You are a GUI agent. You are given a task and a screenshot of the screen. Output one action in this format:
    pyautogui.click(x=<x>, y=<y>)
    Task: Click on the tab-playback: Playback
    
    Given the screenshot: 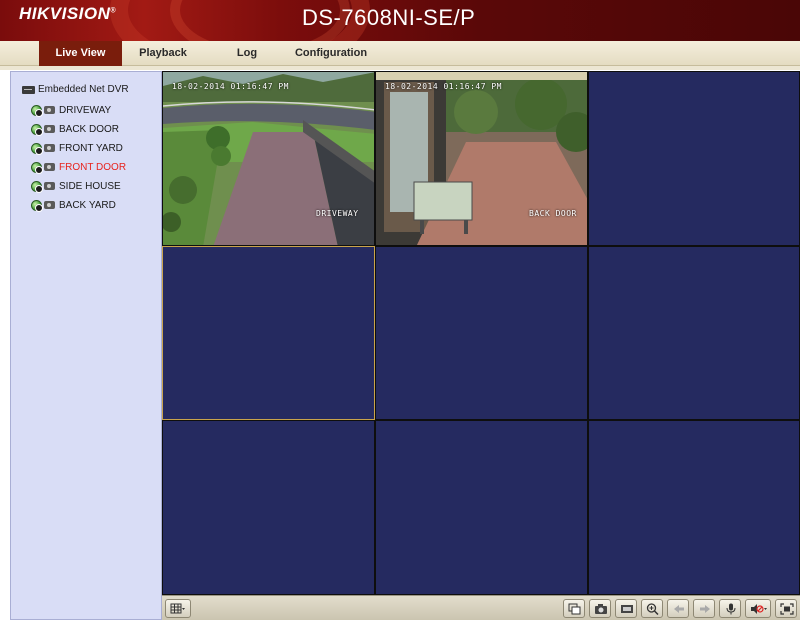 What is the action you would take?
    pyautogui.click(x=163, y=53)
    